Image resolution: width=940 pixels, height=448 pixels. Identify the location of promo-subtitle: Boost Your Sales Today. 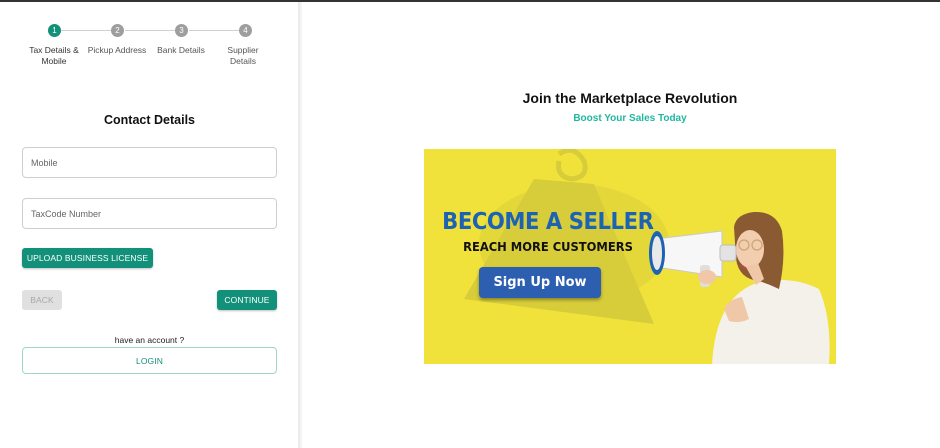
(630, 118).